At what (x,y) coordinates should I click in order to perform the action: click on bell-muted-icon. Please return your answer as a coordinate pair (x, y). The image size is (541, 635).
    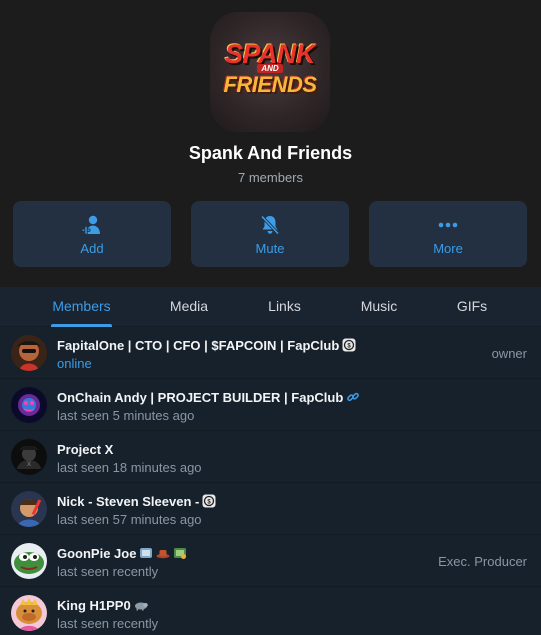
    Looking at the image, I should click on (270, 225).